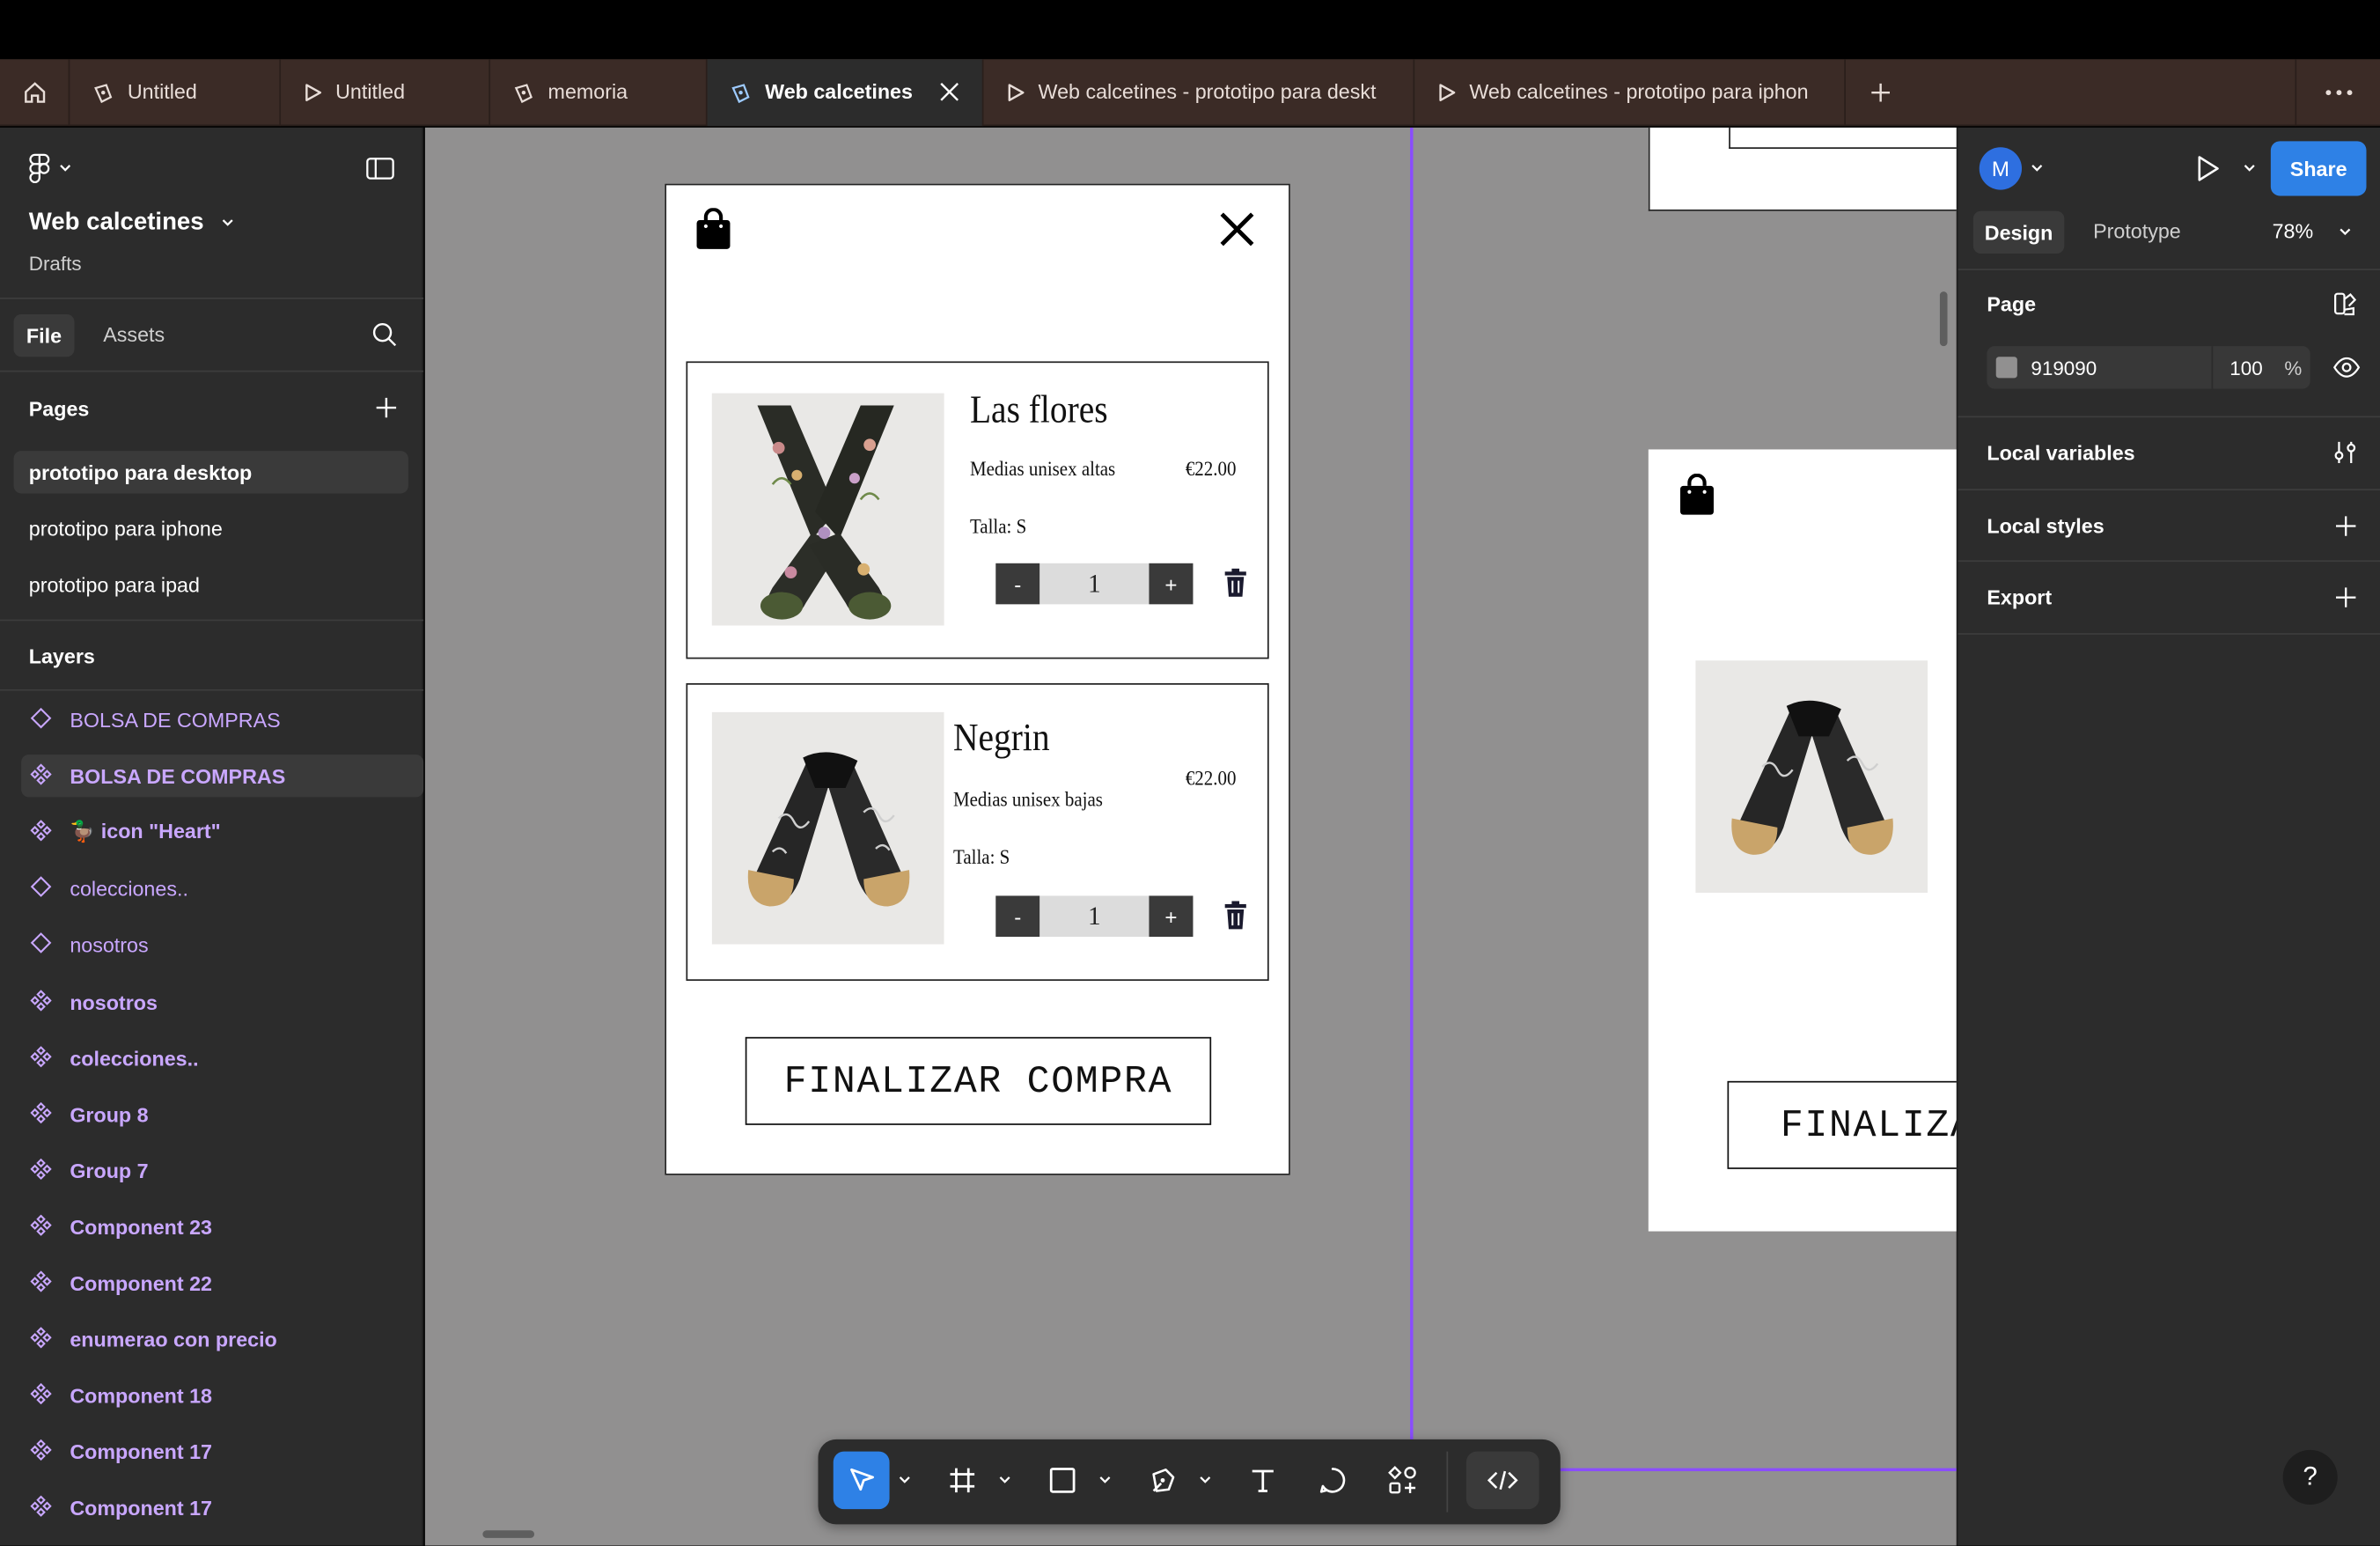 This screenshot has height=1546, width=2380. Describe the element at coordinates (222, 1283) in the screenshot. I see `layer-item: Component 22` at that location.